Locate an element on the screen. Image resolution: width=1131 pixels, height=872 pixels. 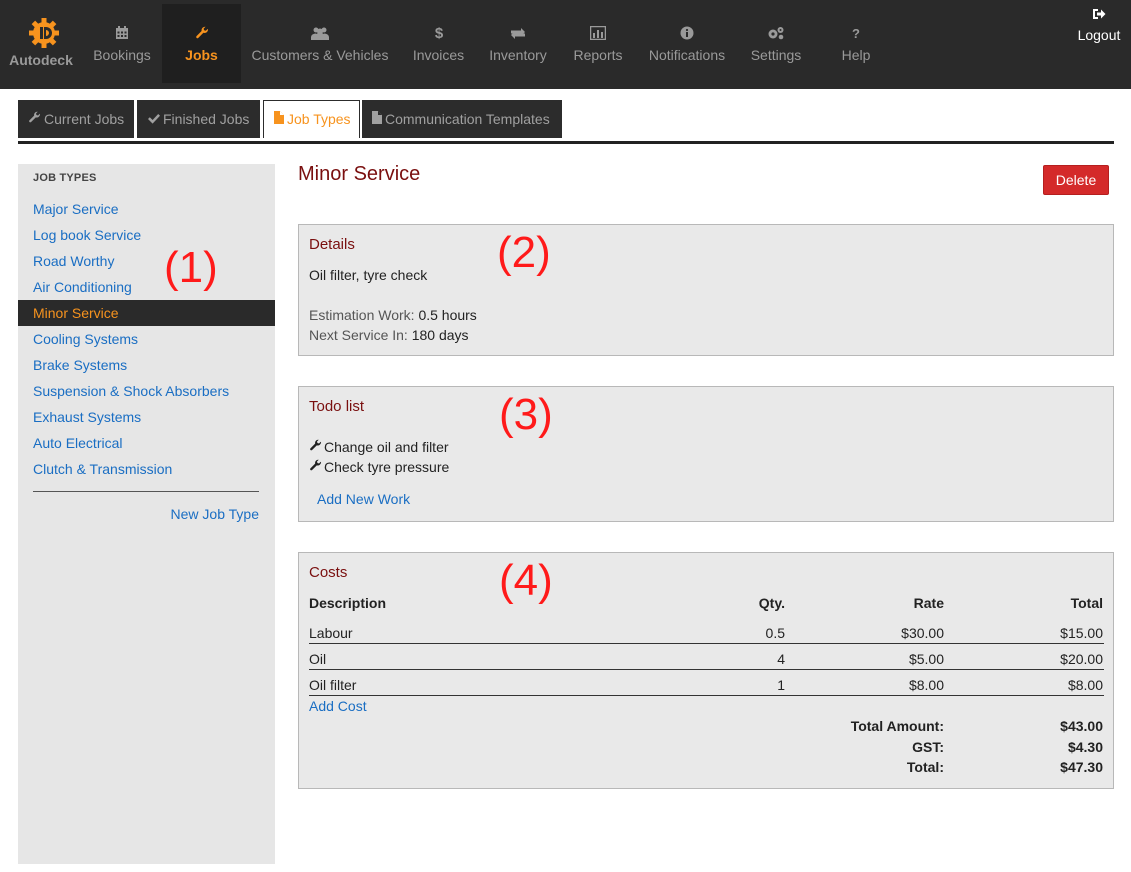
nav-label: Jobs is located at coordinates (201, 55).